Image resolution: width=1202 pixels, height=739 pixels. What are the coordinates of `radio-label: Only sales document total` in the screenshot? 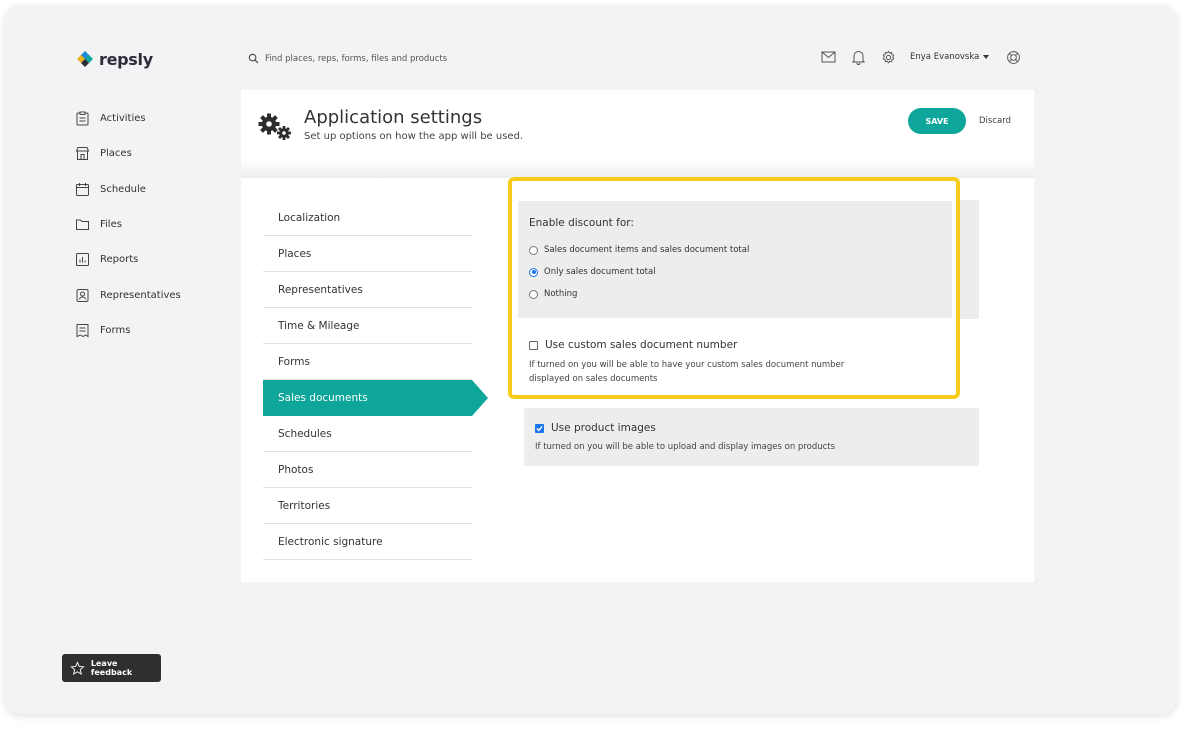 It's located at (600, 272).